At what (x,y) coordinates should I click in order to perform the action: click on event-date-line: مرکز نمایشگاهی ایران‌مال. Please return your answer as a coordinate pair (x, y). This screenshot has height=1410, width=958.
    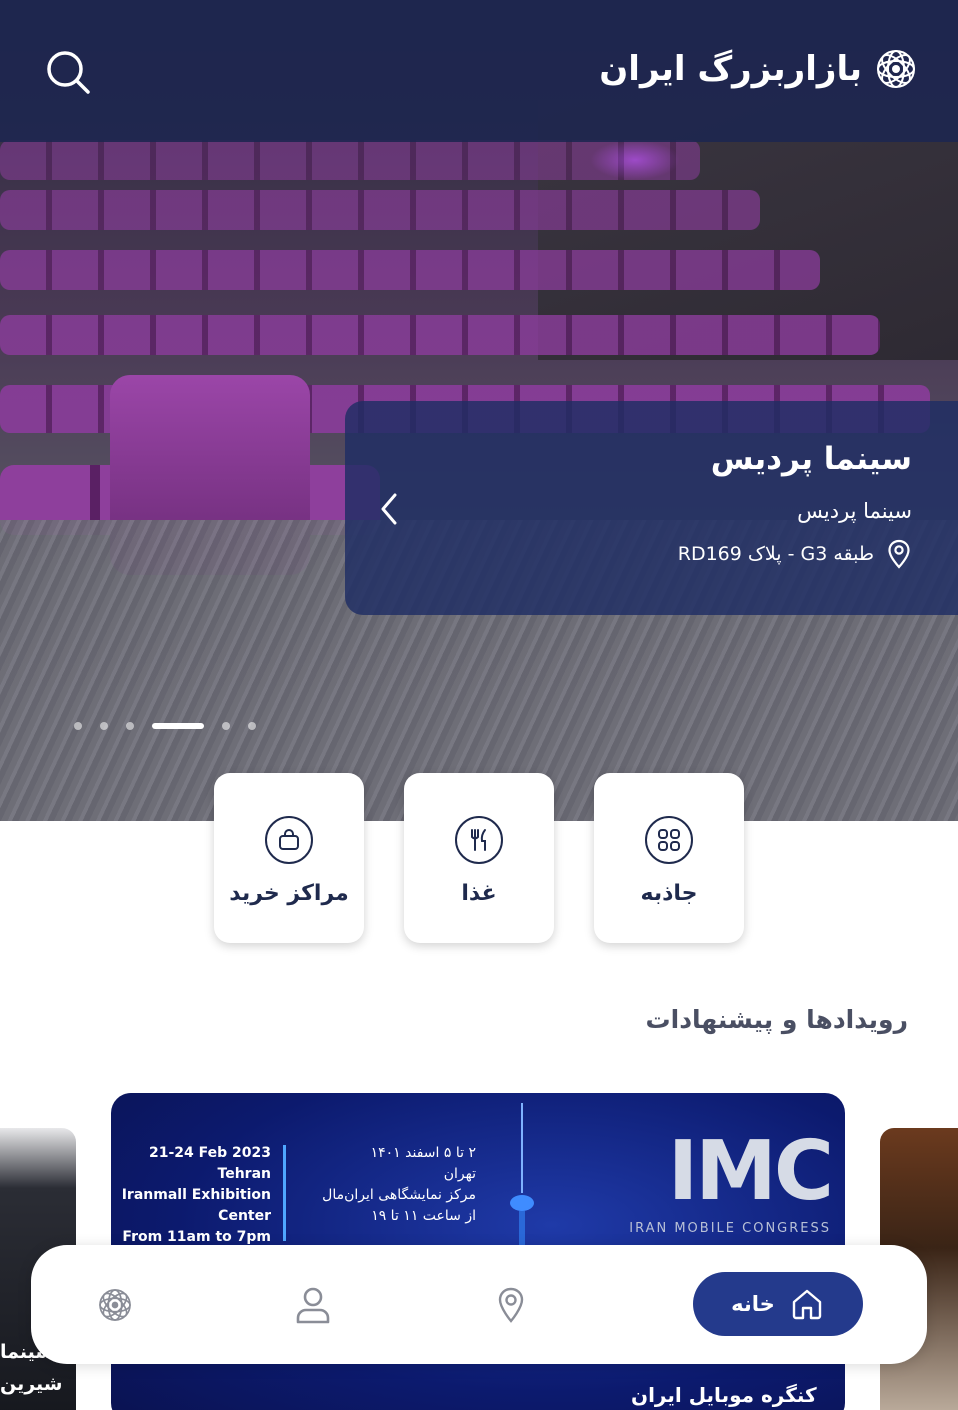
    Looking at the image, I should click on (399, 1195).